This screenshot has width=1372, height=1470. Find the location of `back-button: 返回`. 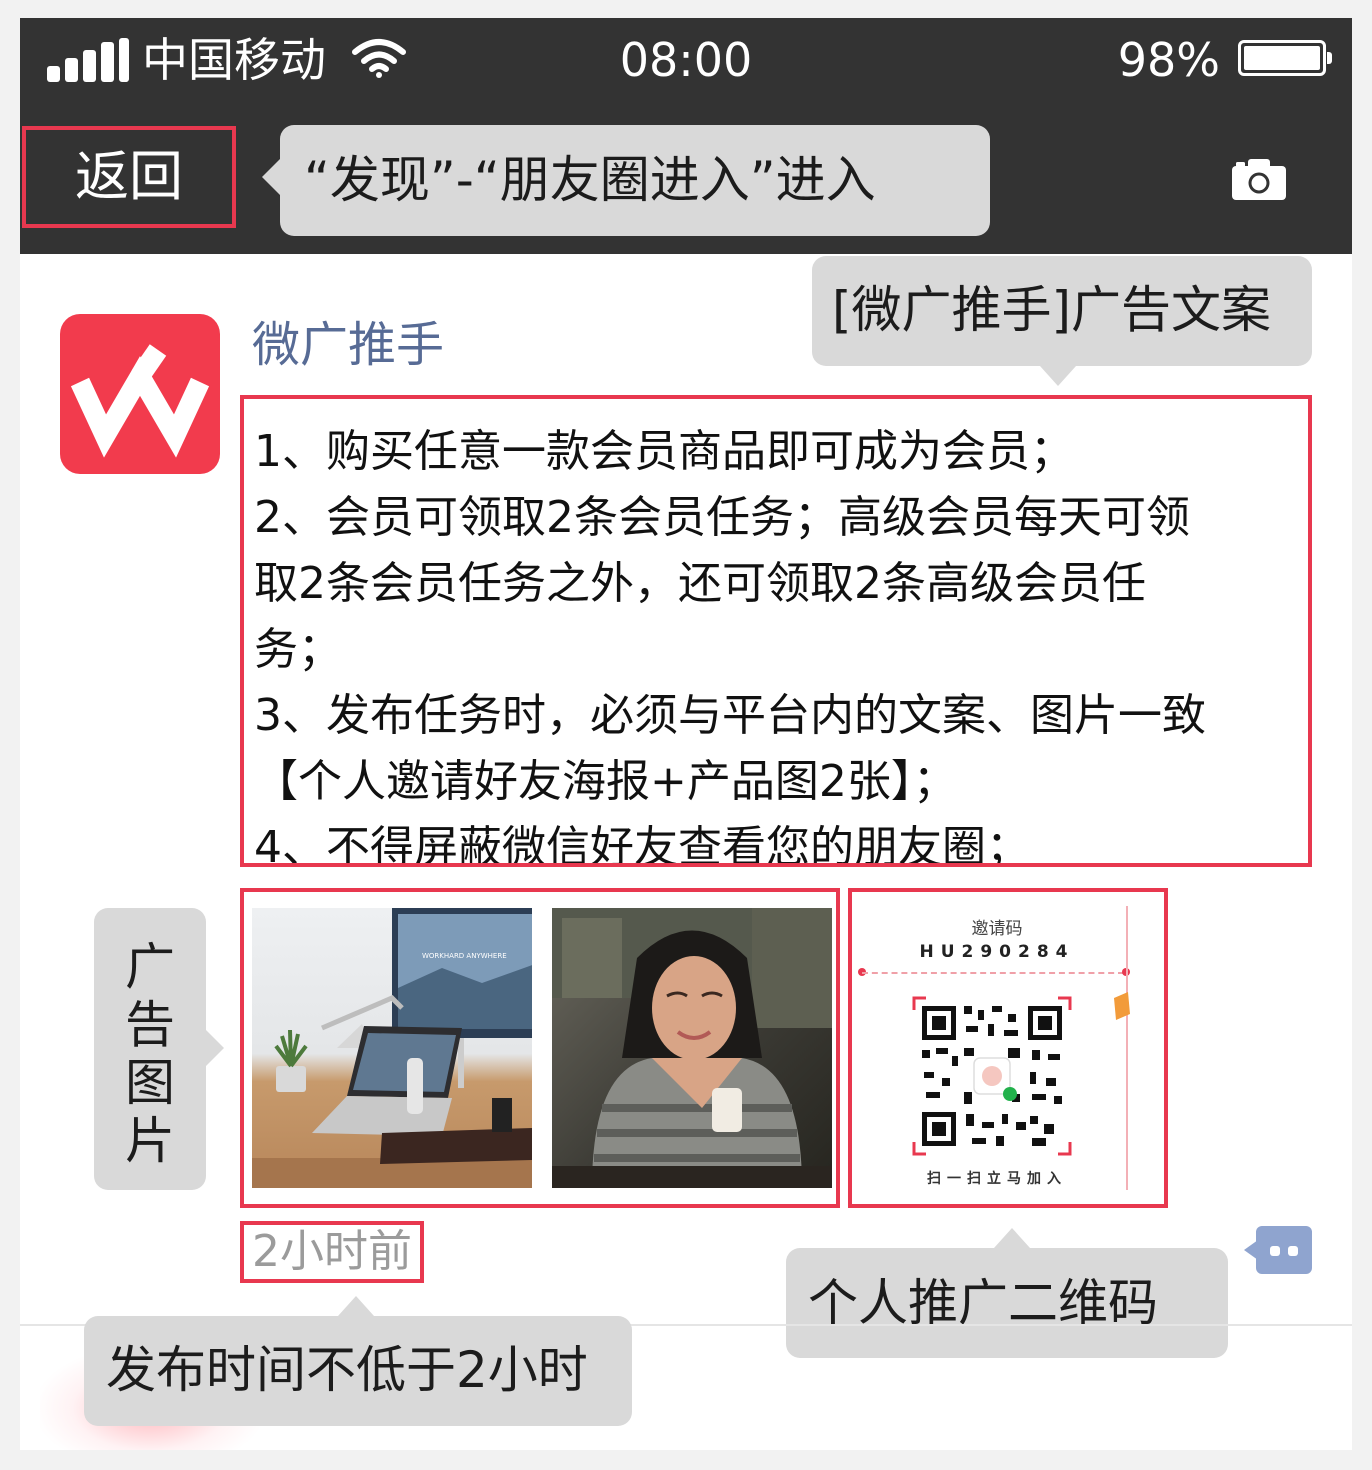

back-button: 返回 is located at coordinates (129, 177).